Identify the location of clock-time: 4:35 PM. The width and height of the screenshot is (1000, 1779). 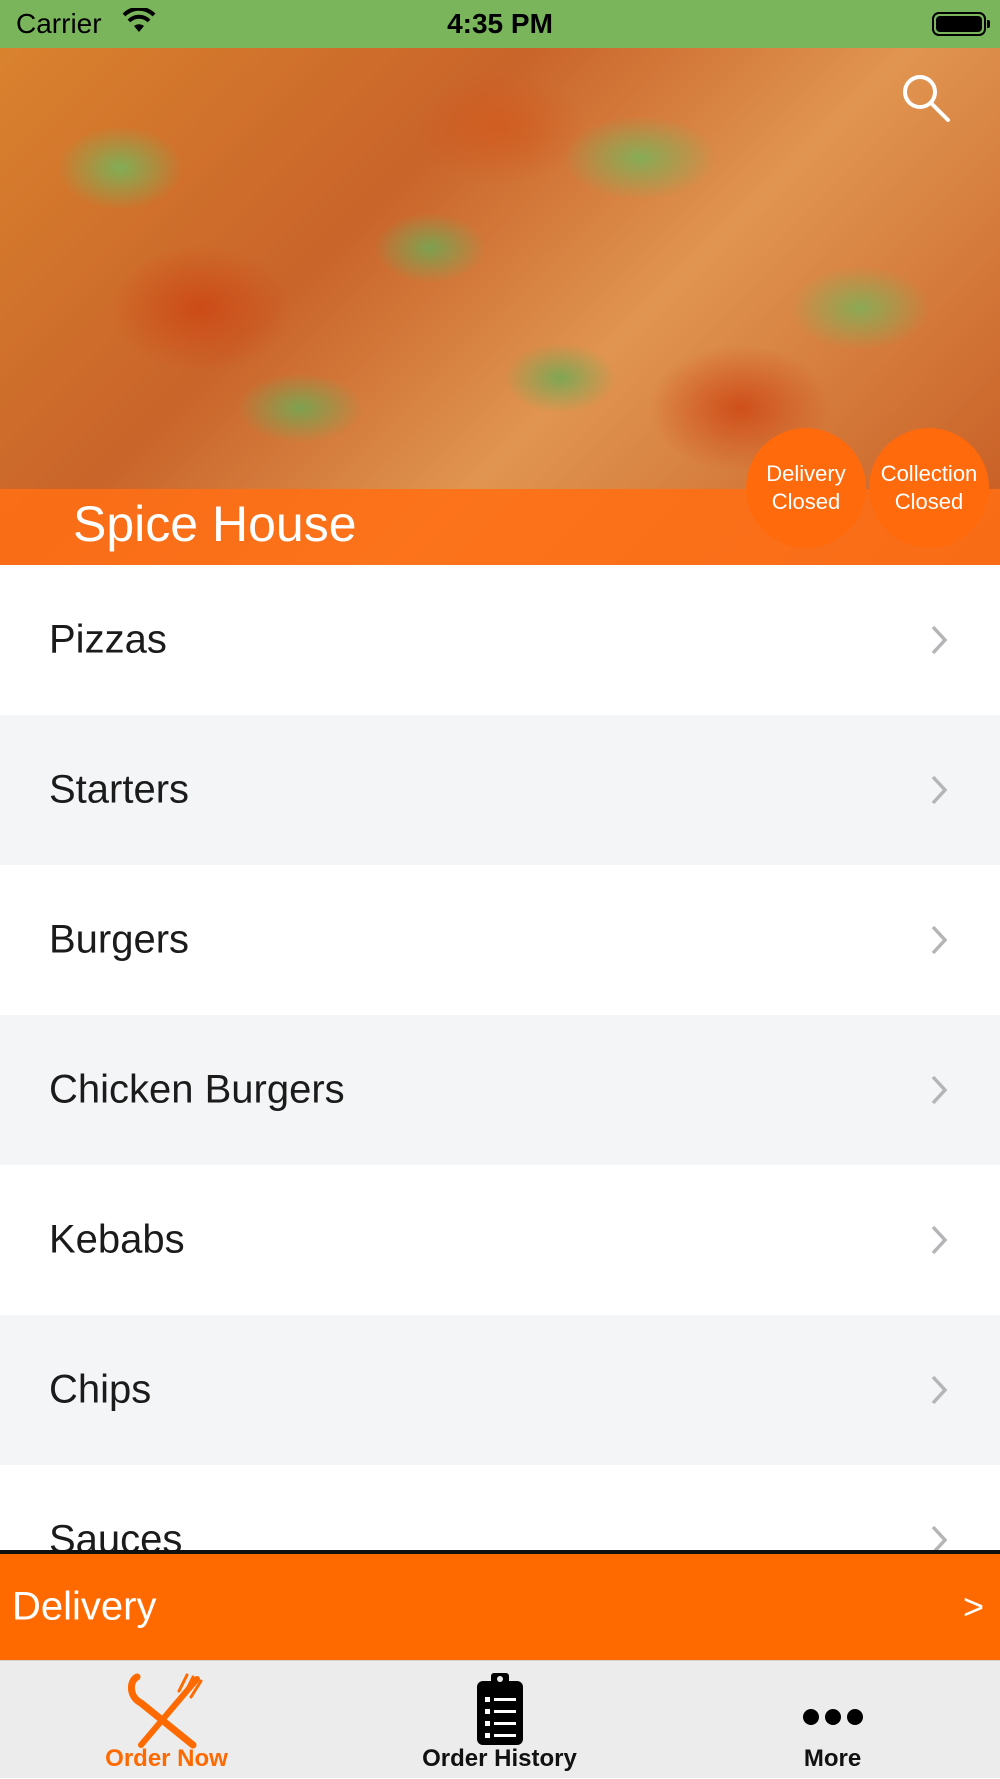
(500, 23).